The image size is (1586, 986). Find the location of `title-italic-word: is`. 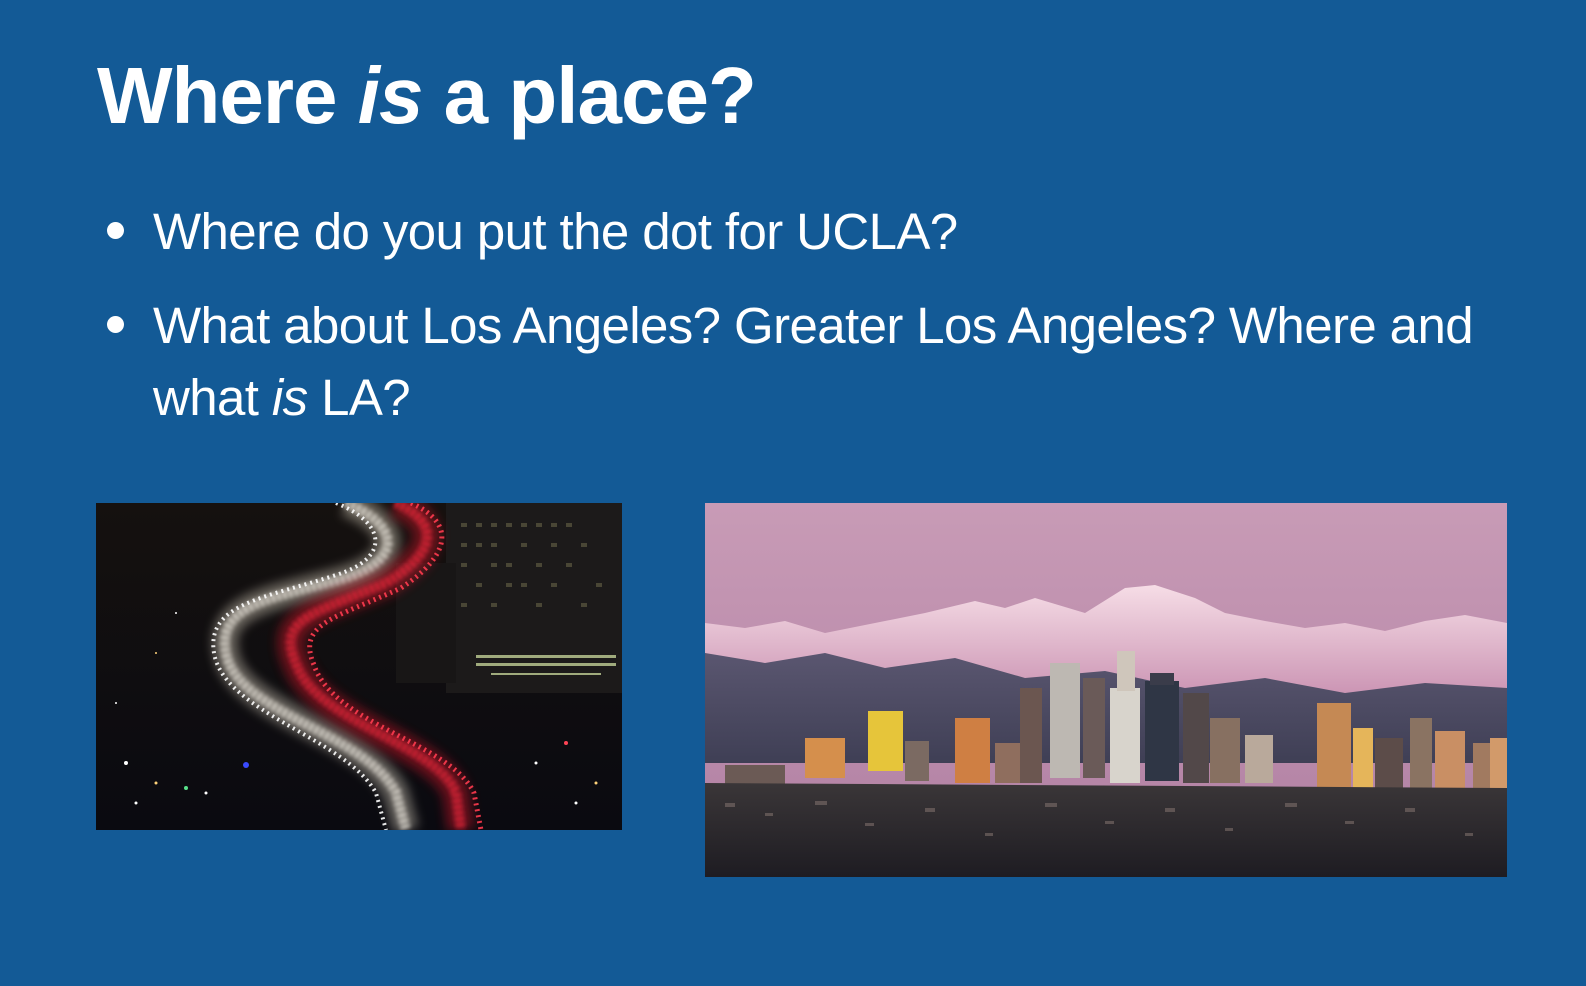

title-italic-word: is is located at coordinates (390, 95).